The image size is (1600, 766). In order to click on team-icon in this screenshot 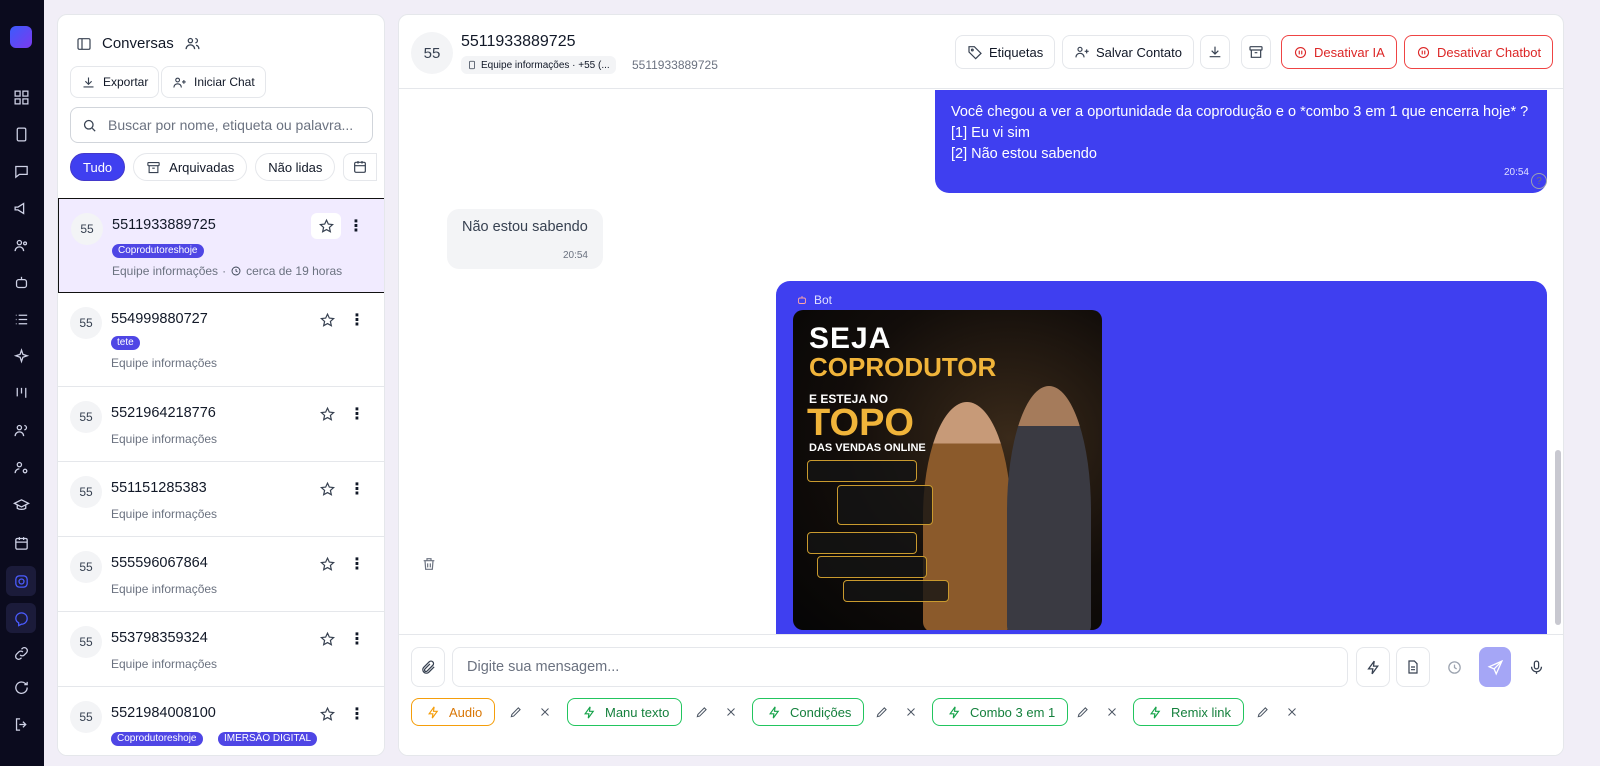, I will do `click(21, 430)`.